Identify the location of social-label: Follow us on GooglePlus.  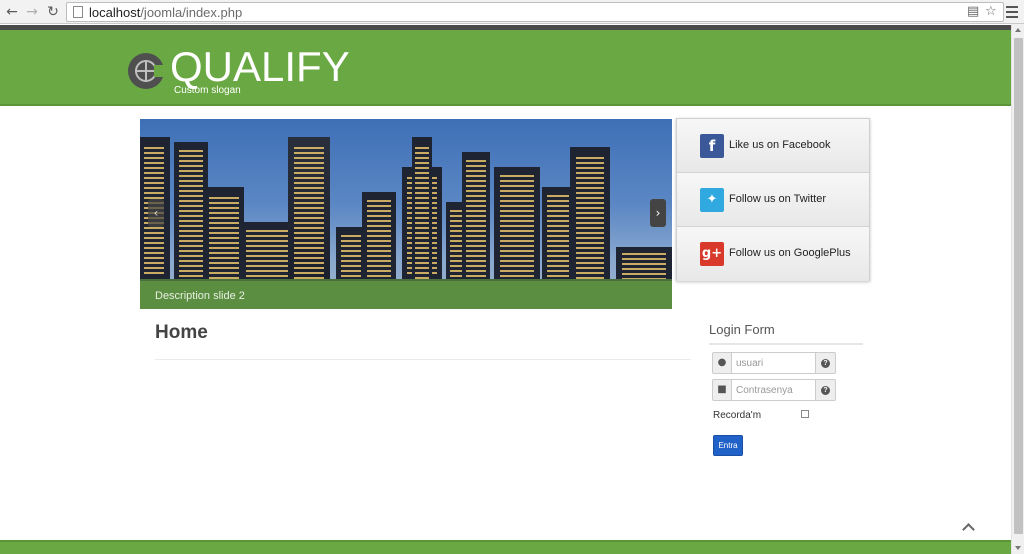
(790, 253).